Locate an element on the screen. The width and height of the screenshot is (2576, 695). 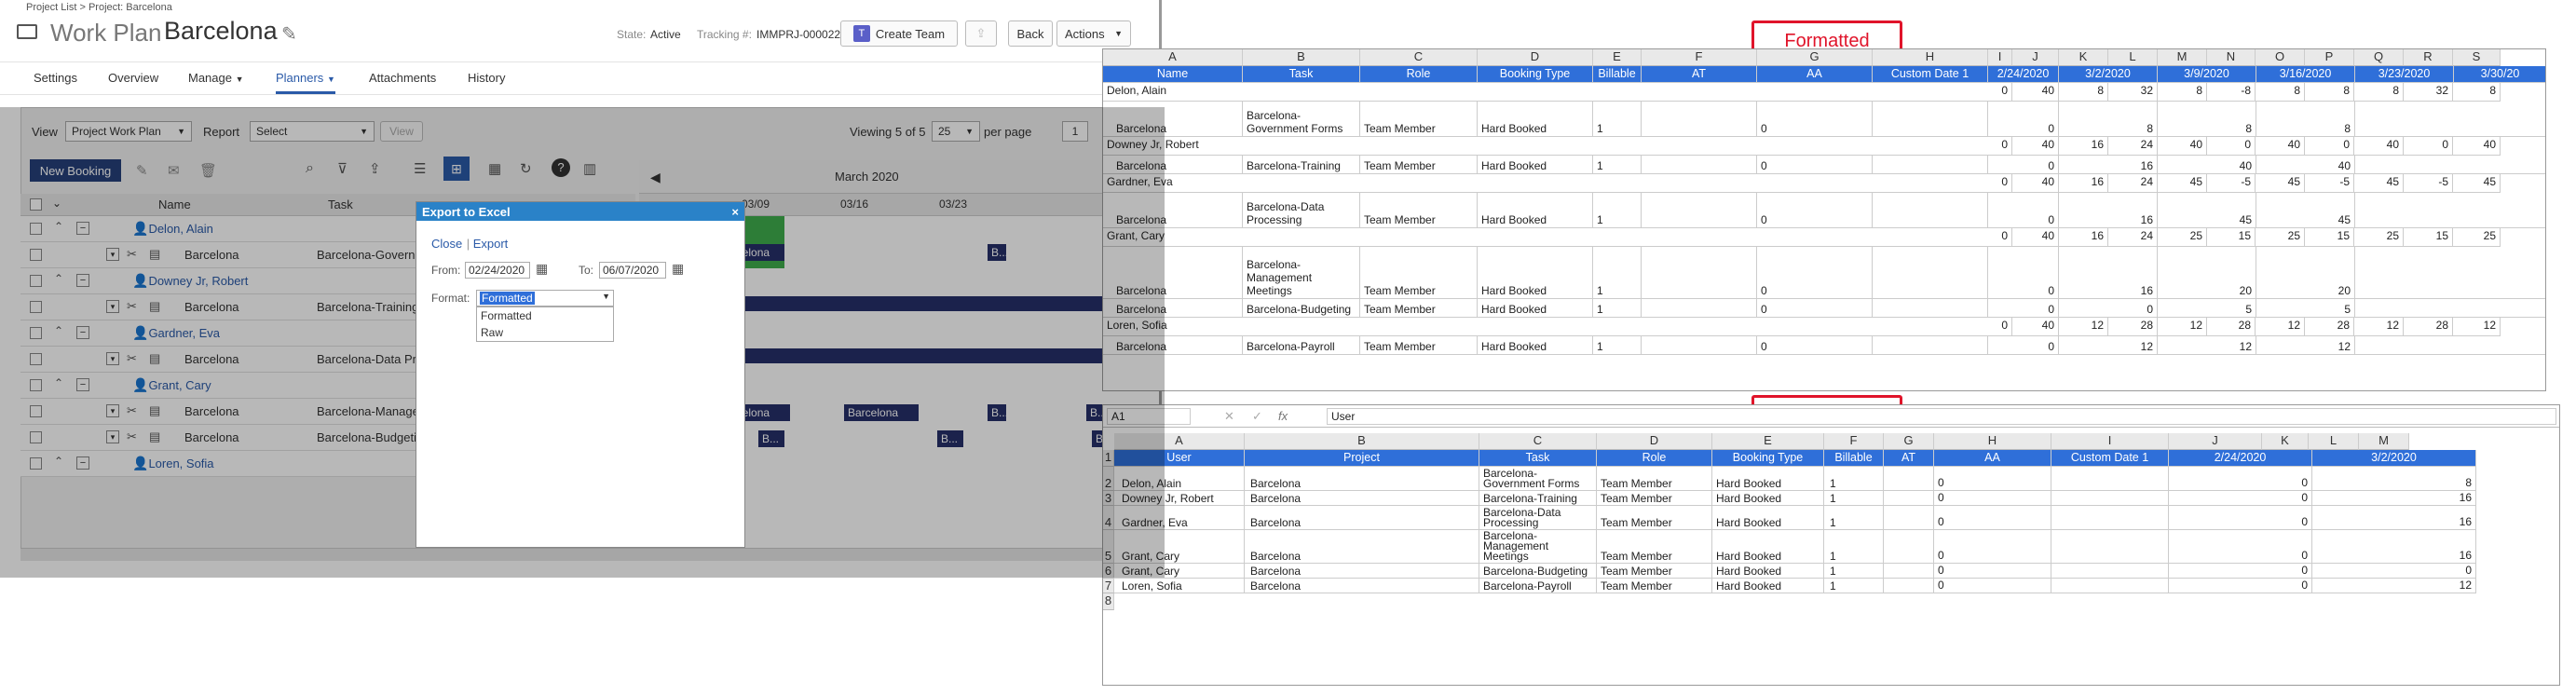
column-letter: S is located at coordinates (2477, 57).